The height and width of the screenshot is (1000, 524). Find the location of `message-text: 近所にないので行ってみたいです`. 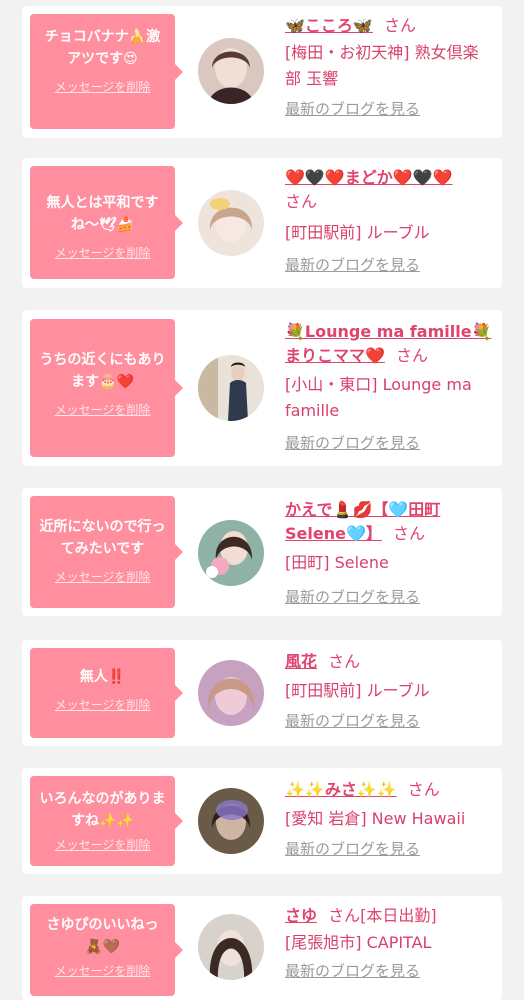

message-text: 近所にないので行ってみたいです is located at coordinates (102, 538).